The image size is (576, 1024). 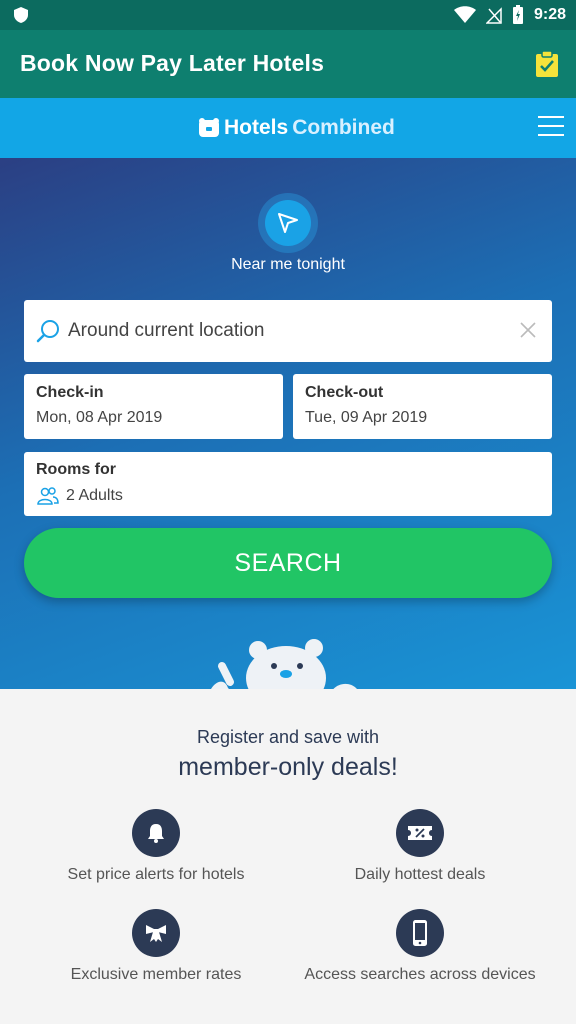 I want to click on location-search-input: Around current location, so click(x=288, y=331).